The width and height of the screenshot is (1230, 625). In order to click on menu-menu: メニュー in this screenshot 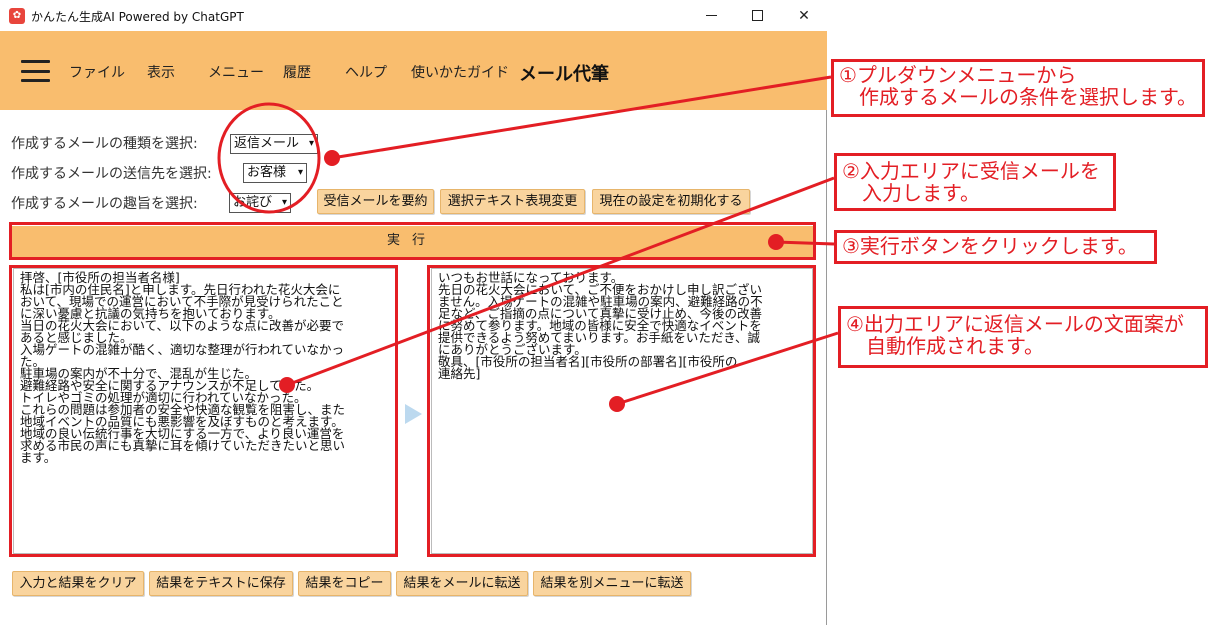, I will do `click(236, 72)`.